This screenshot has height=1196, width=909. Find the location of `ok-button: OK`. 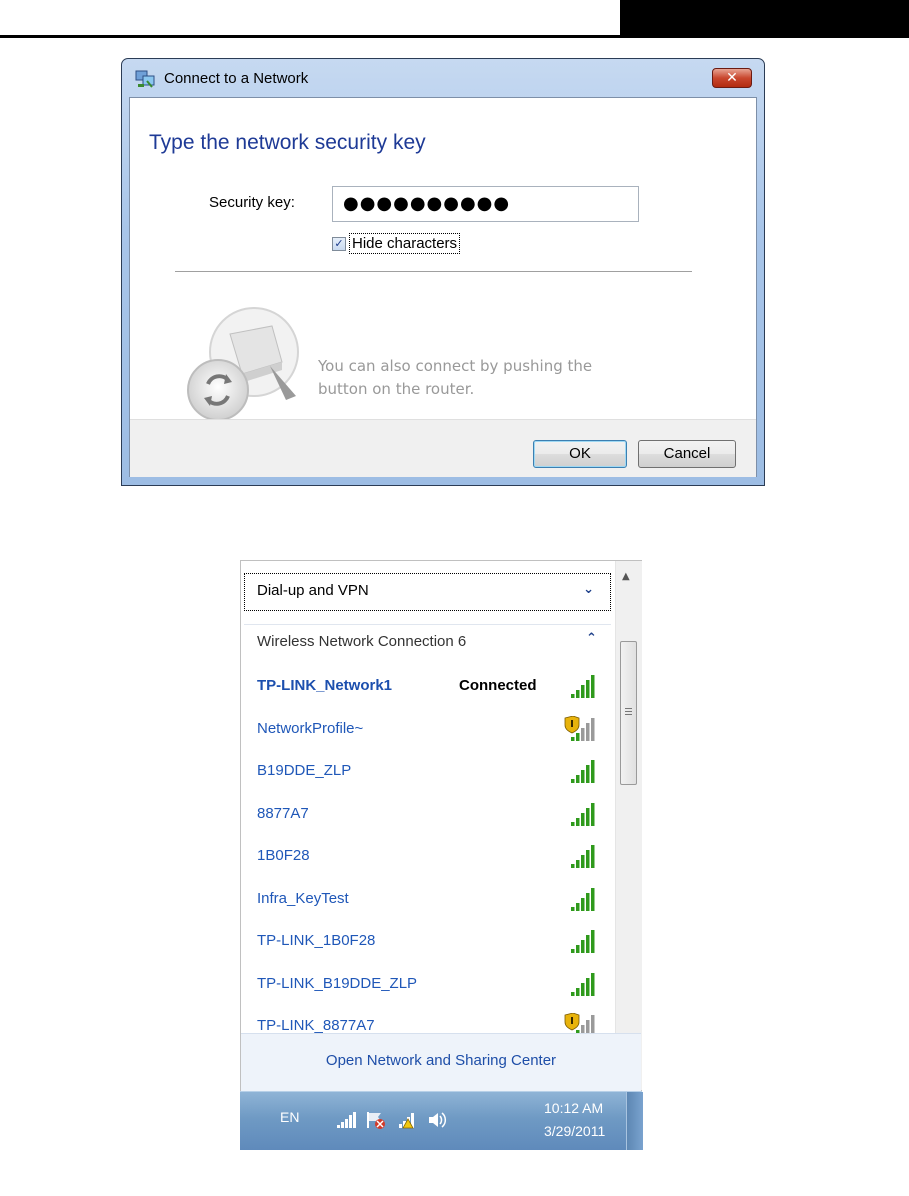

ok-button: OK is located at coordinates (580, 454).